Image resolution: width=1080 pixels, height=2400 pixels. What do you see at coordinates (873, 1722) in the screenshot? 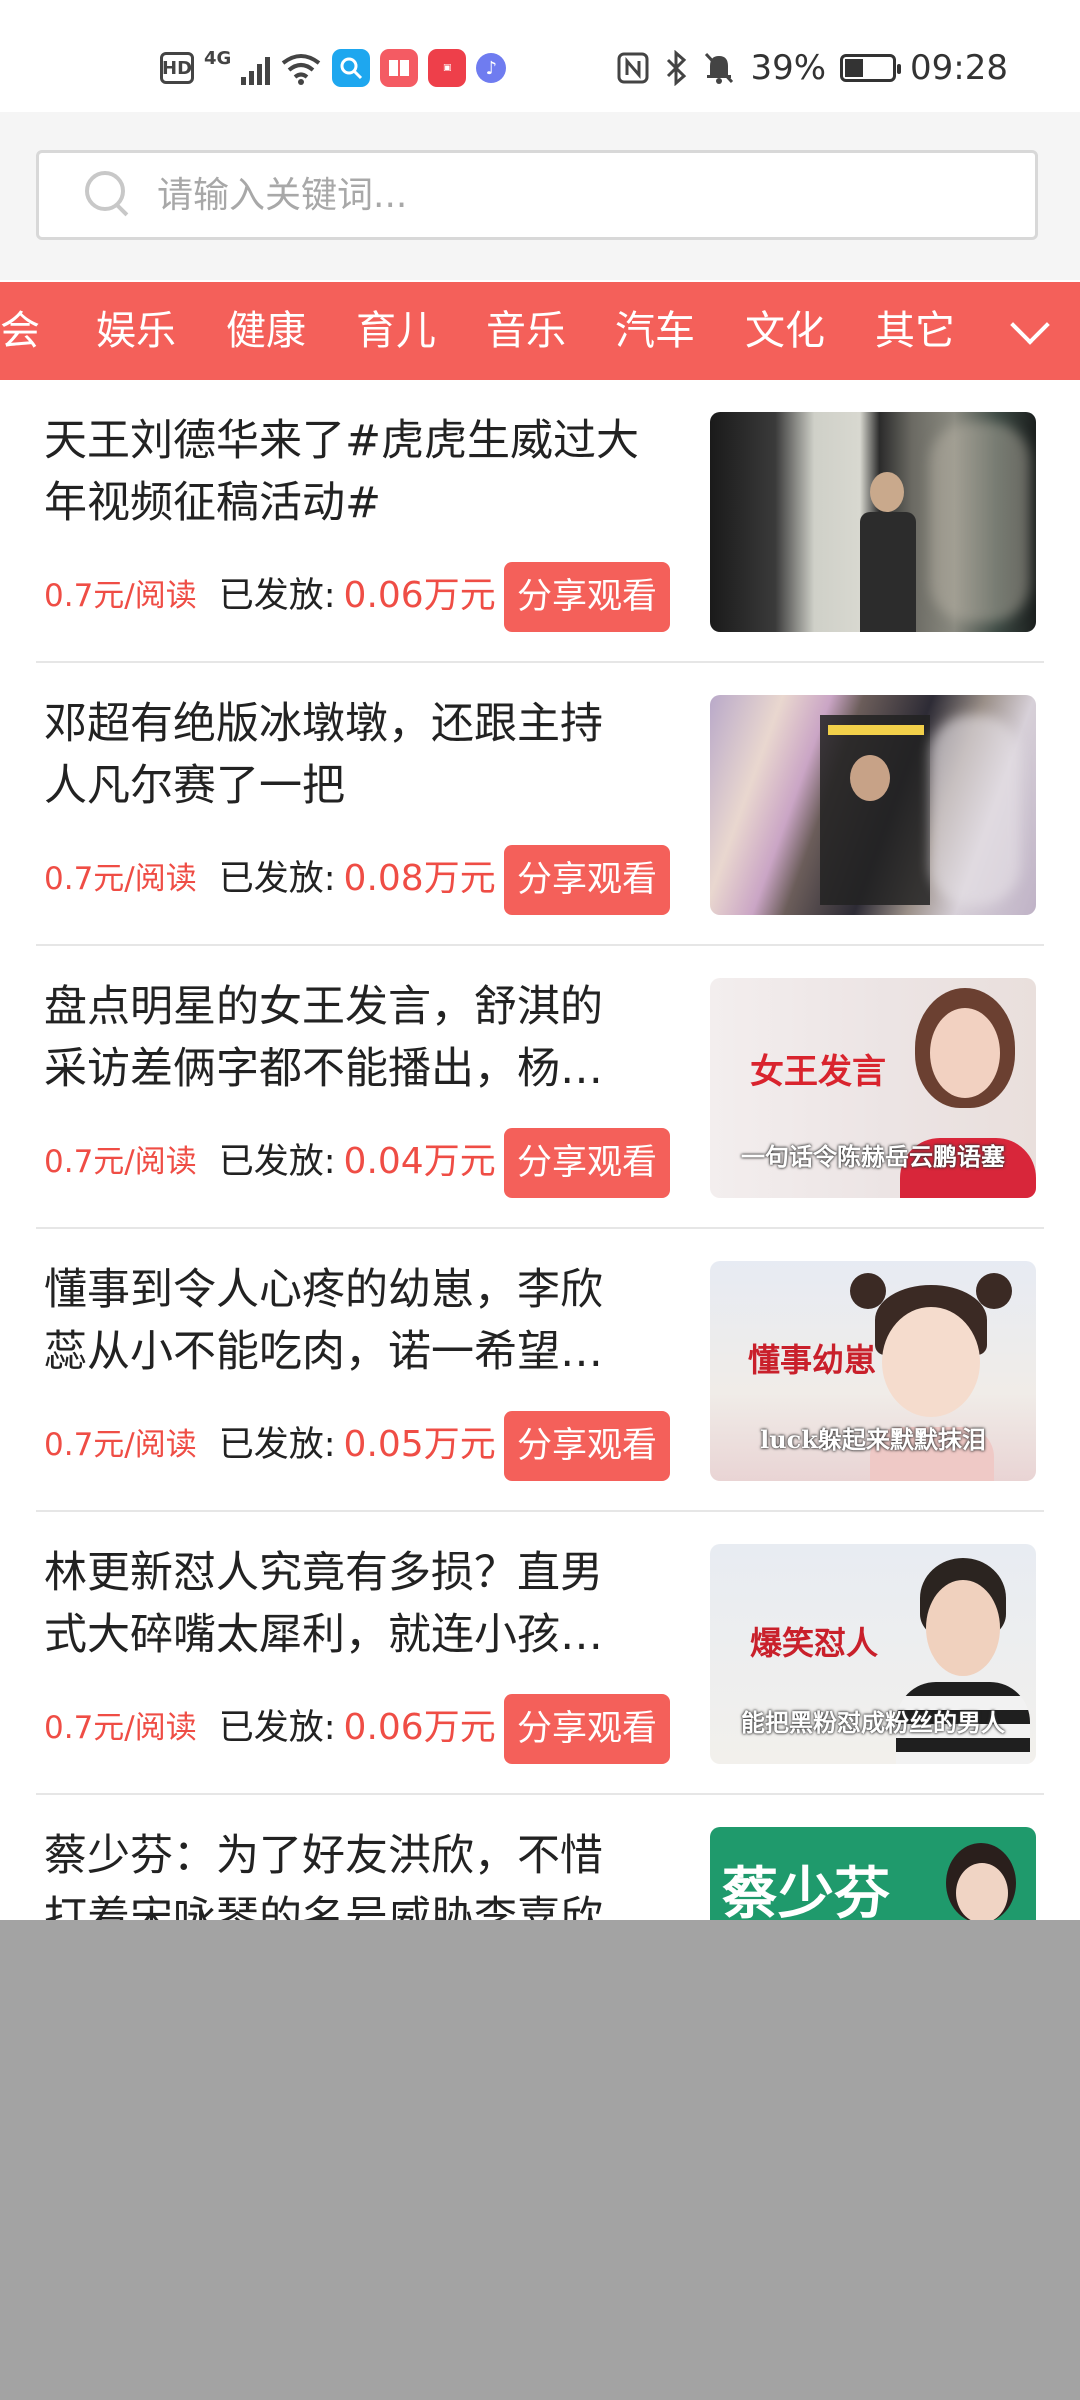
I see `thumb-subtitle: 能把黑粉怼成粉丝的男人` at bounding box center [873, 1722].